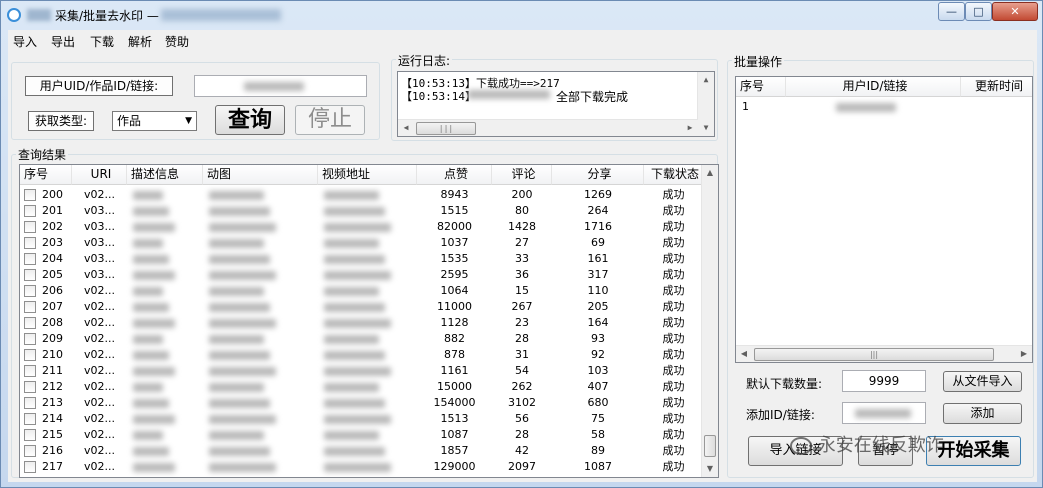 Image resolution: width=1043 pixels, height=488 pixels. Describe the element at coordinates (982, 413) in the screenshot. I see `add-button: 添加` at that location.